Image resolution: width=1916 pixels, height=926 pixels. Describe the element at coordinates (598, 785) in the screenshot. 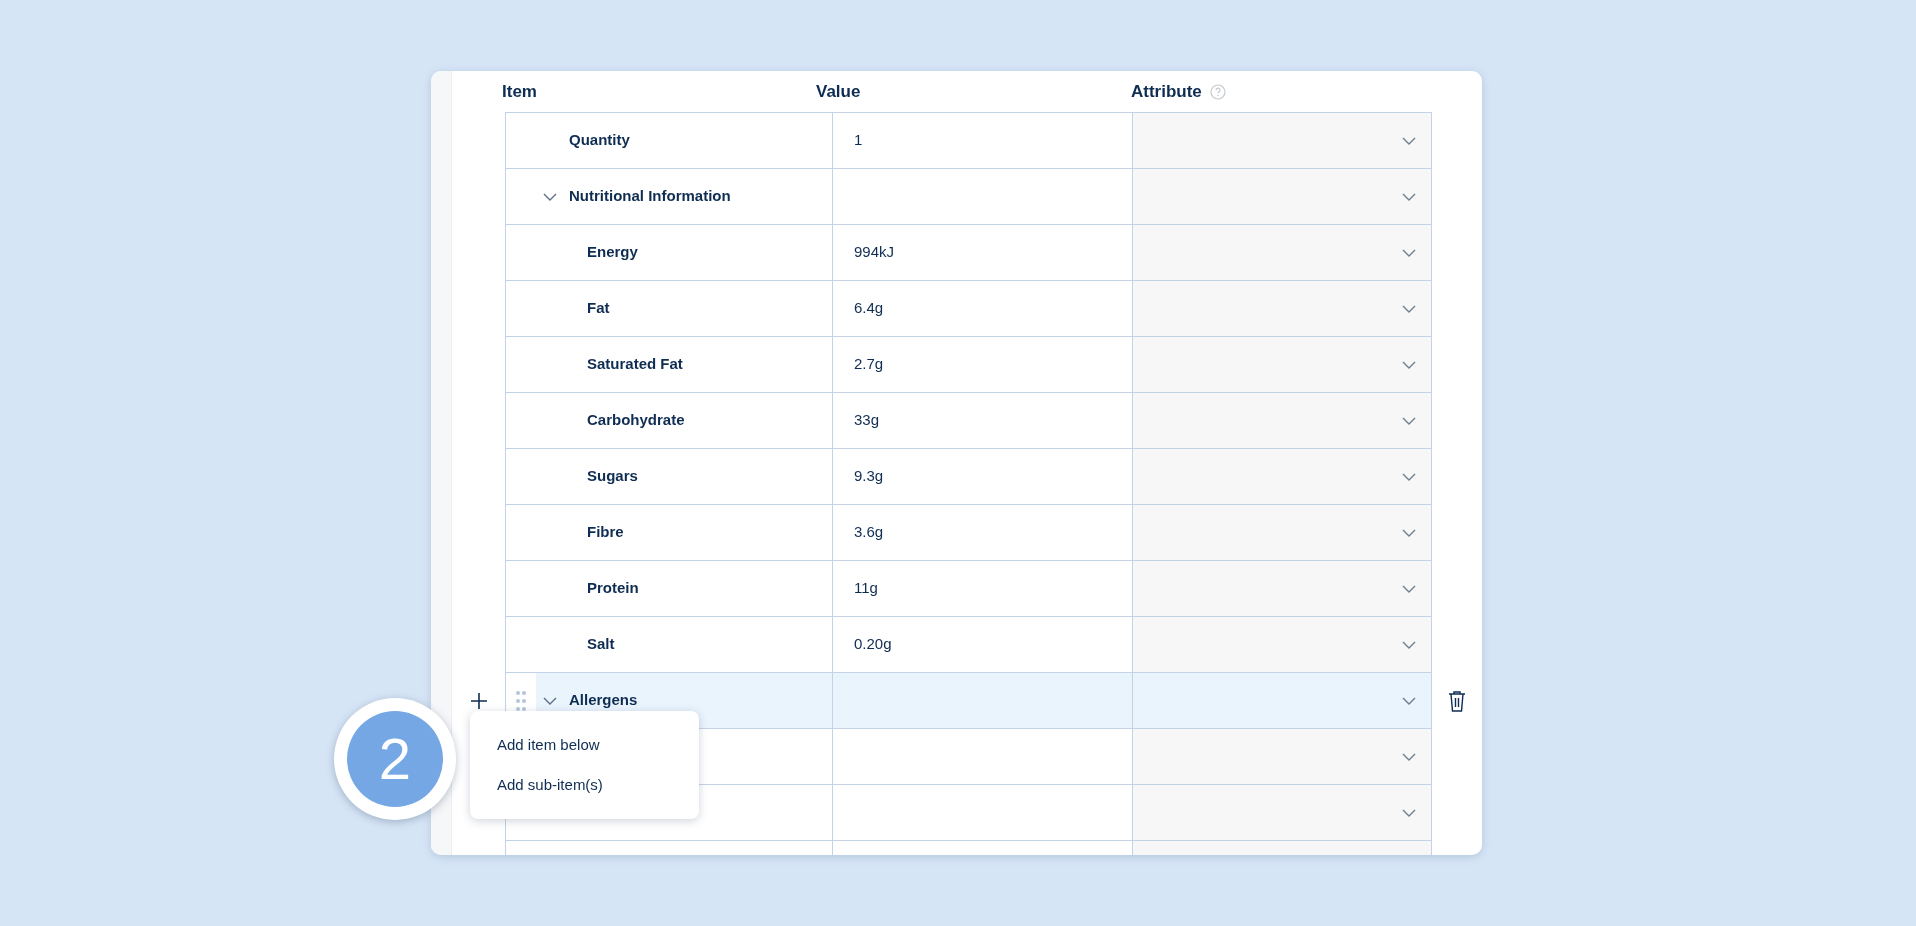

I see `menu-item: Add sub-item(s)` at that location.